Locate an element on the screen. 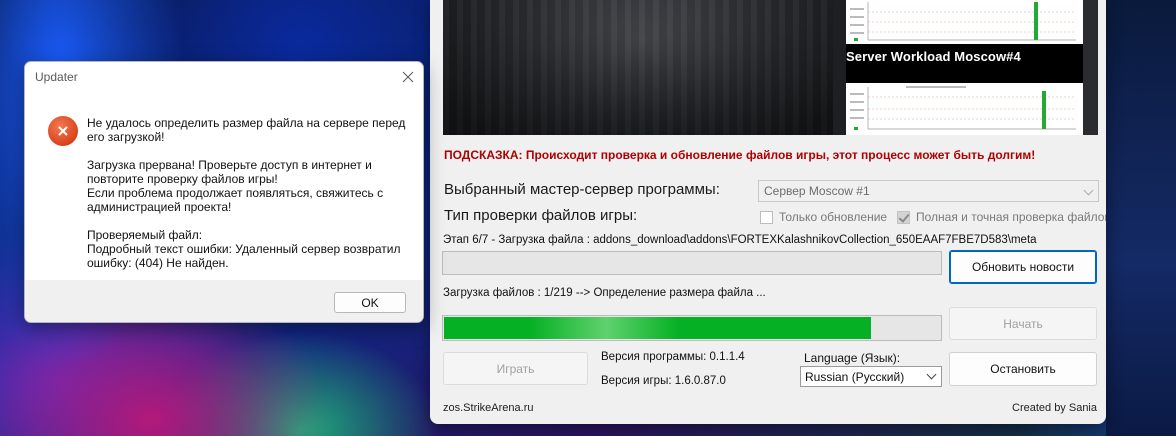 This screenshot has width=1176, height=436. server-graph-top is located at coordinates (964, 22).